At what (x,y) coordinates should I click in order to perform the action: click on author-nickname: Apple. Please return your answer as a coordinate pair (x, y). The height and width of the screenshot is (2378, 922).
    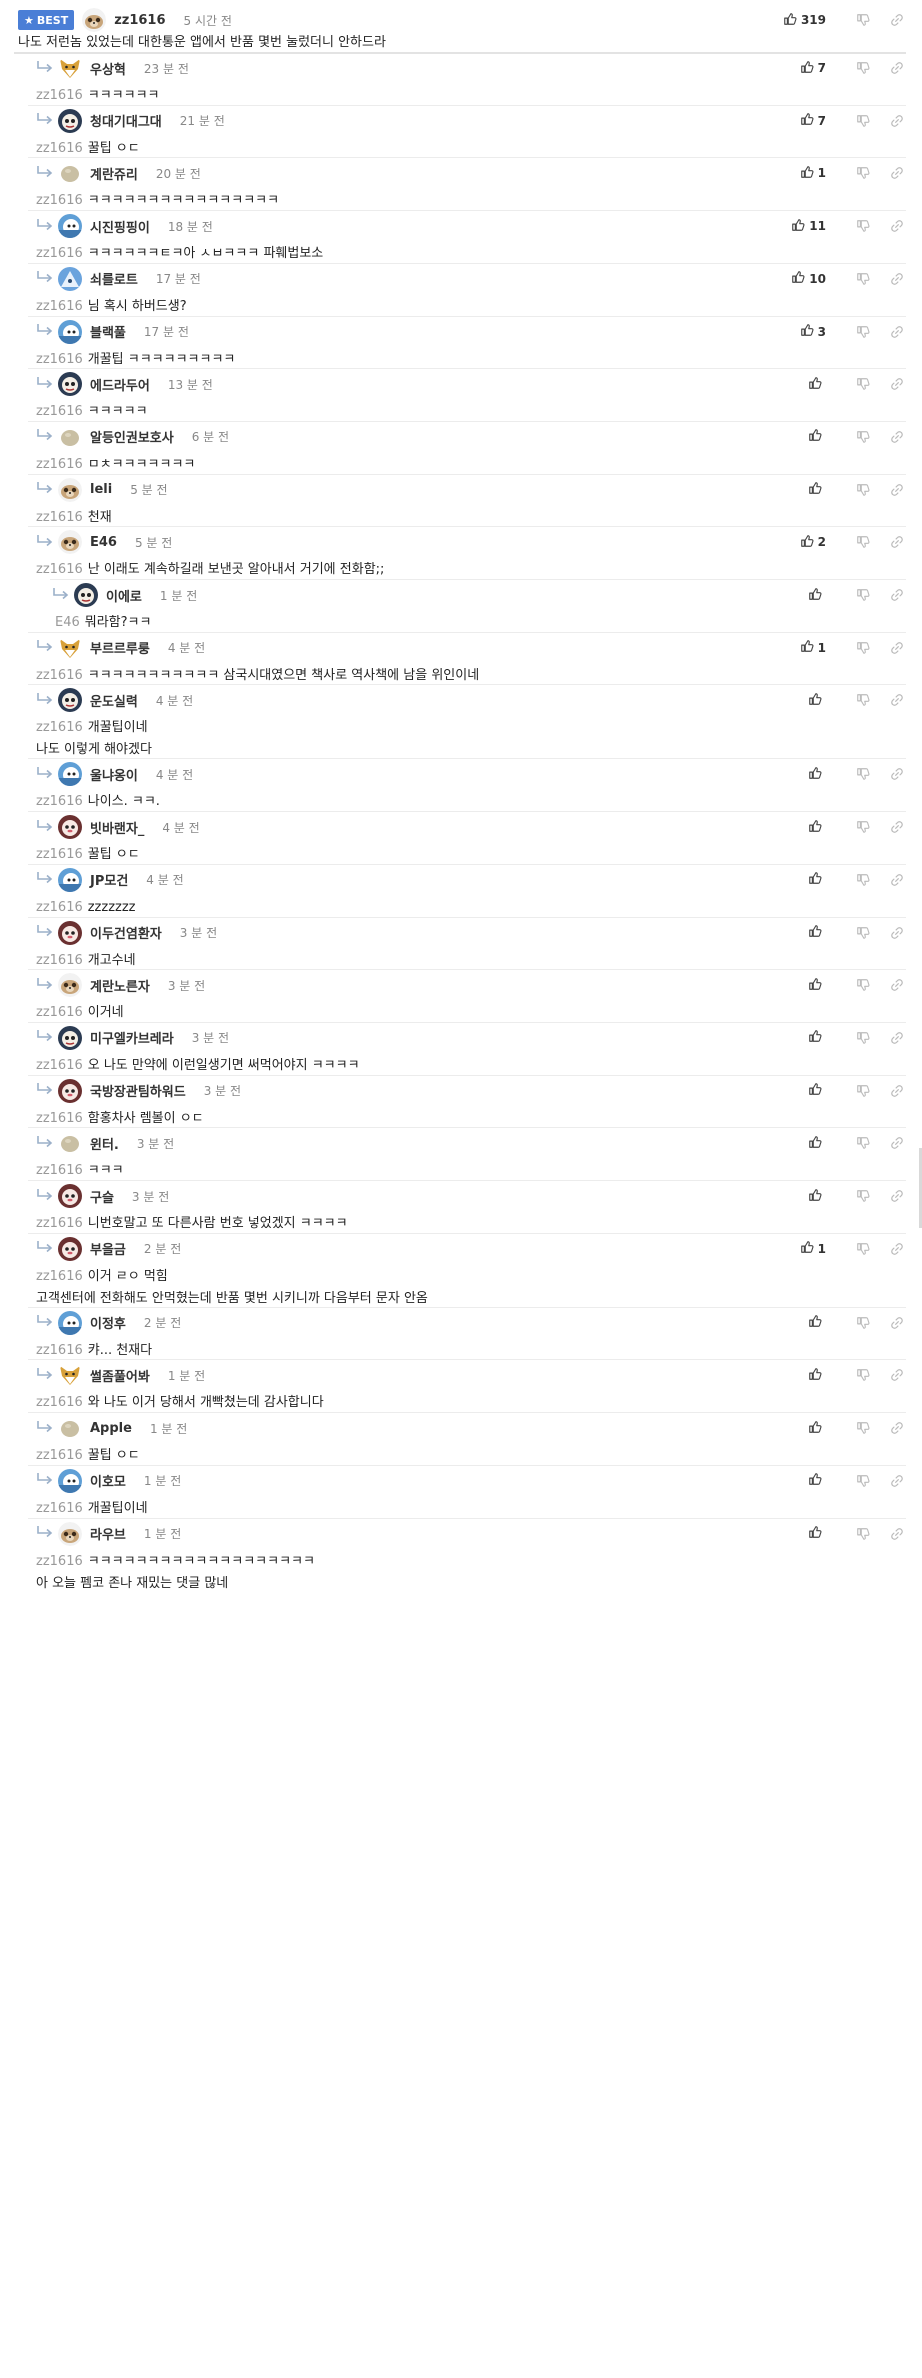
    Looking at the image, I should click on (111, 1428).